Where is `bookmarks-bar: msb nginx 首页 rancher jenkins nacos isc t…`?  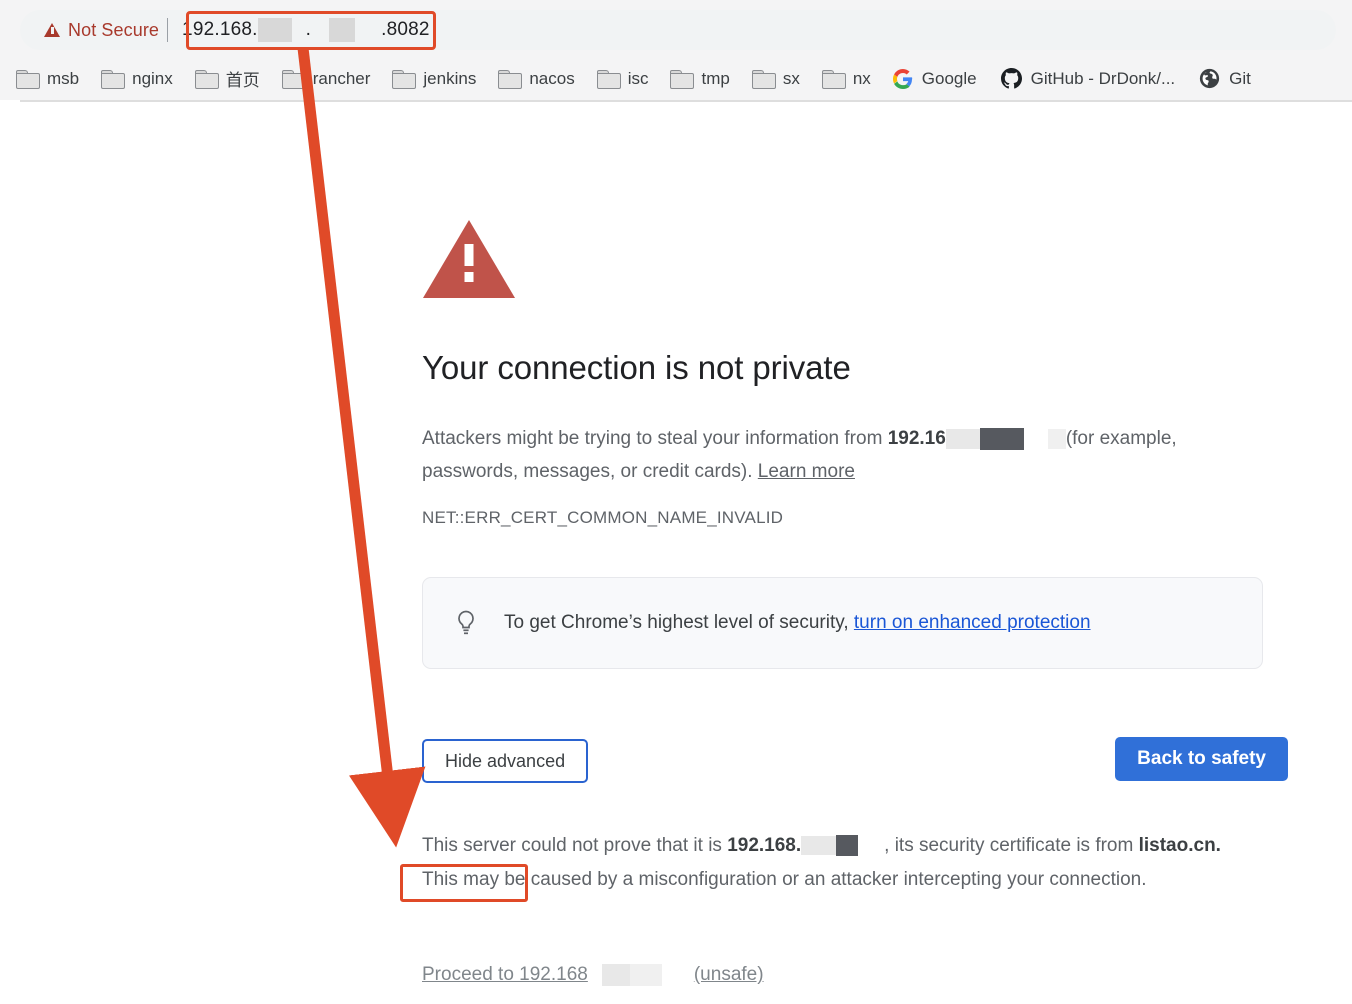
bookmarks-bar: msb nginx 首页 rancher jenkins nacos isc t… is located at coordinates (676, 78).